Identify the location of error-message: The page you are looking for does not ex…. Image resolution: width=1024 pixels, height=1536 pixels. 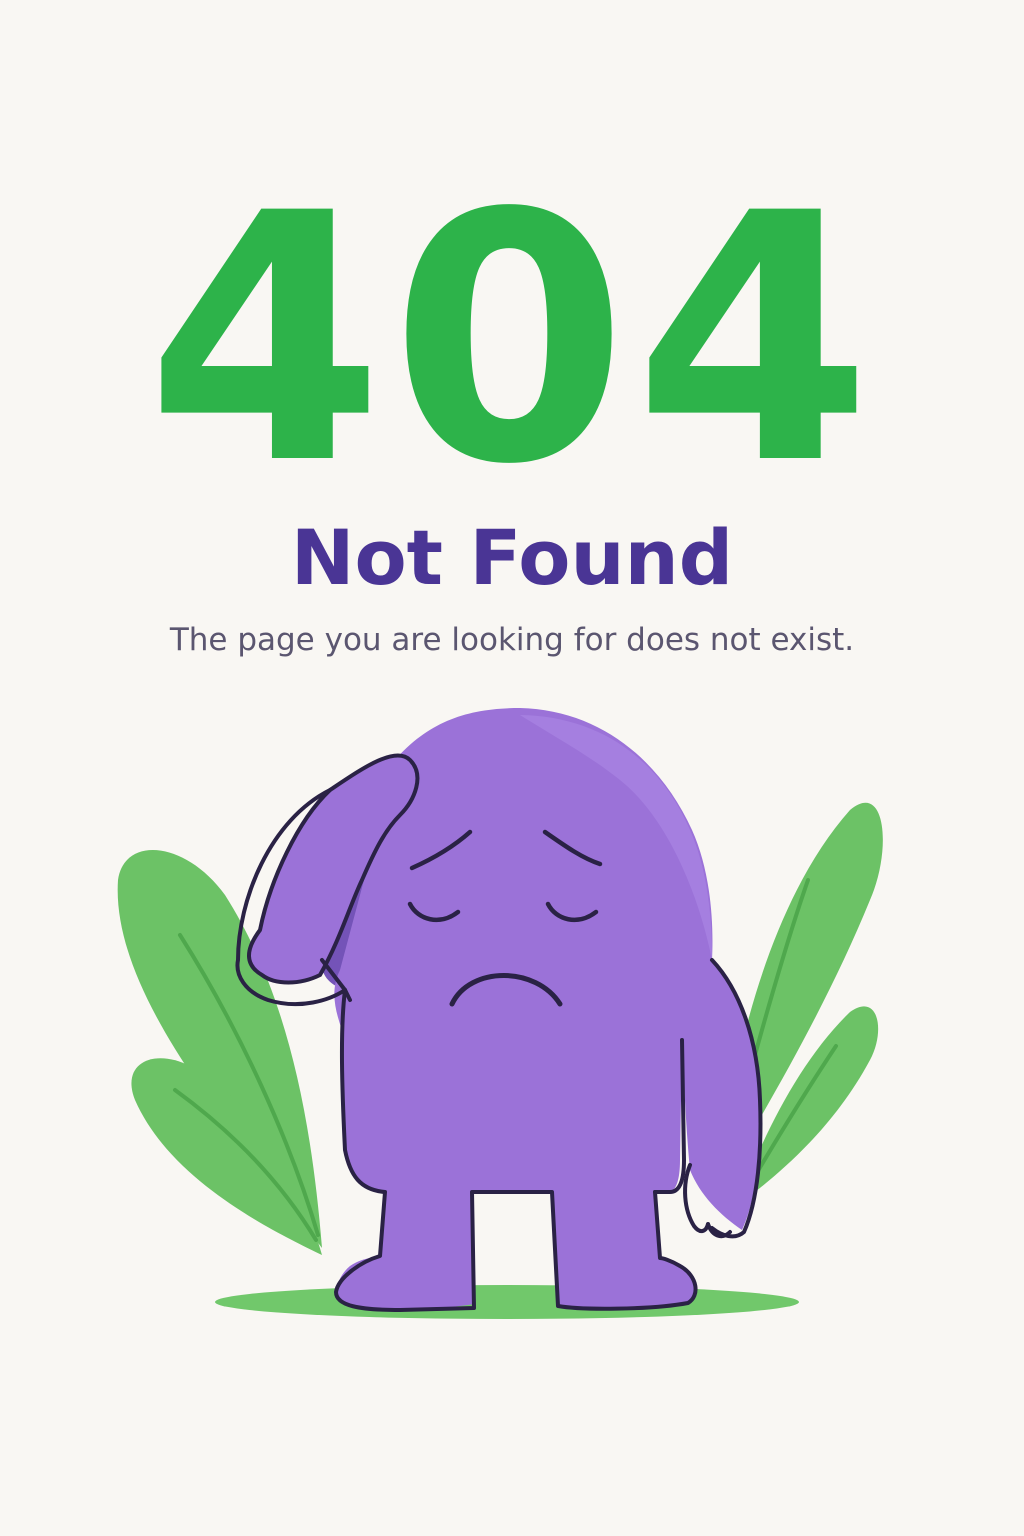
(512, 640).